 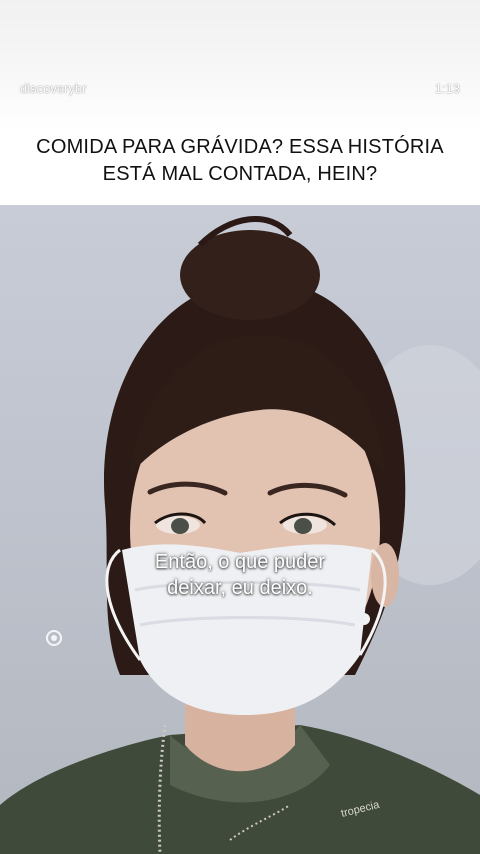 I want to click on title-line-2: ESTÁ MAL CONTADA, HEIN?, so click(x=240, y=174).